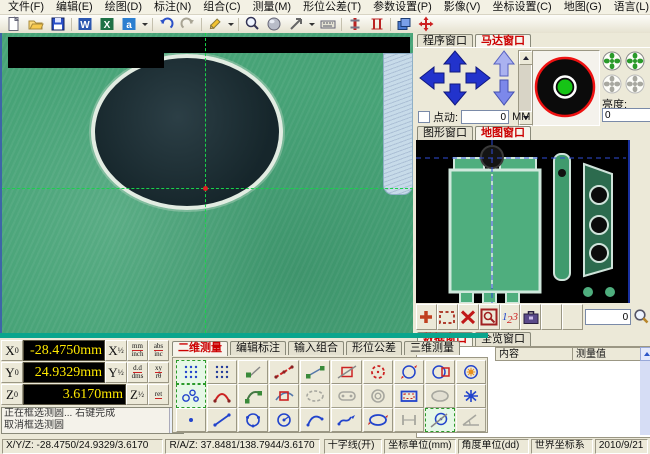 The image size is (650, 454). Describe the element at coordinates (510, 317) in the screenshot. I see `count-123-icon: 123` at that location.